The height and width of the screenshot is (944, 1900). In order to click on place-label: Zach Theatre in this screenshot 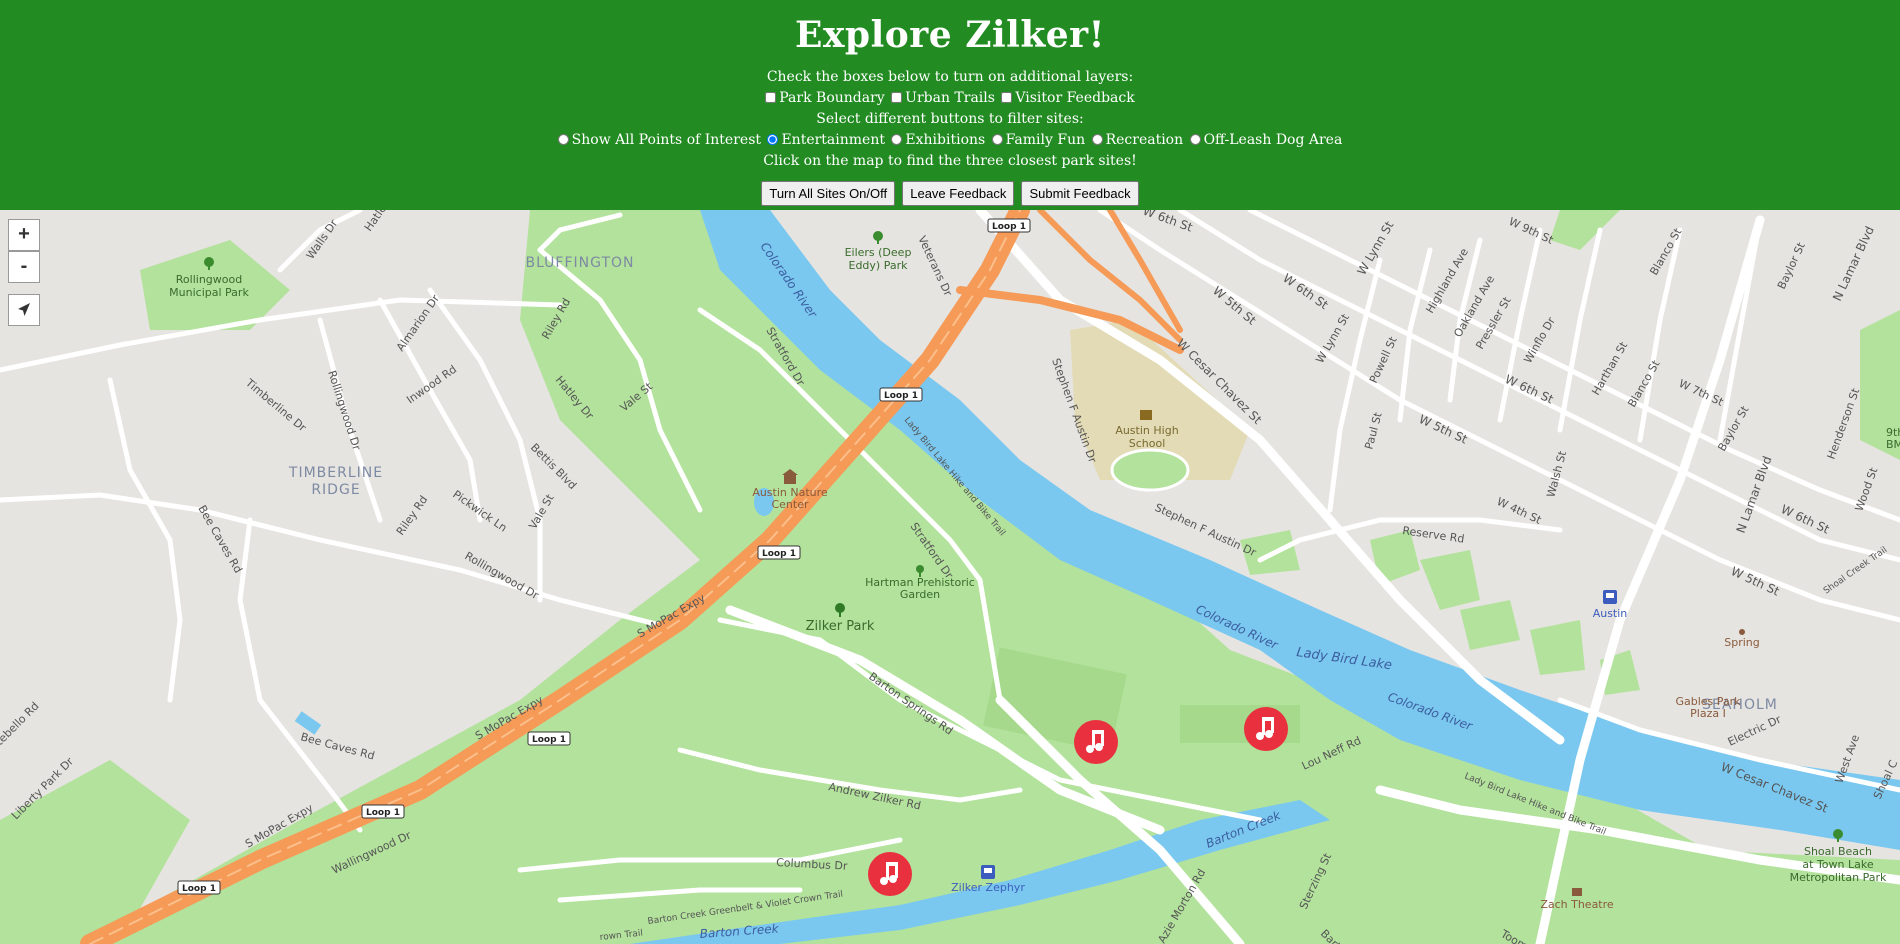, I will do `click(1577, 904)`.